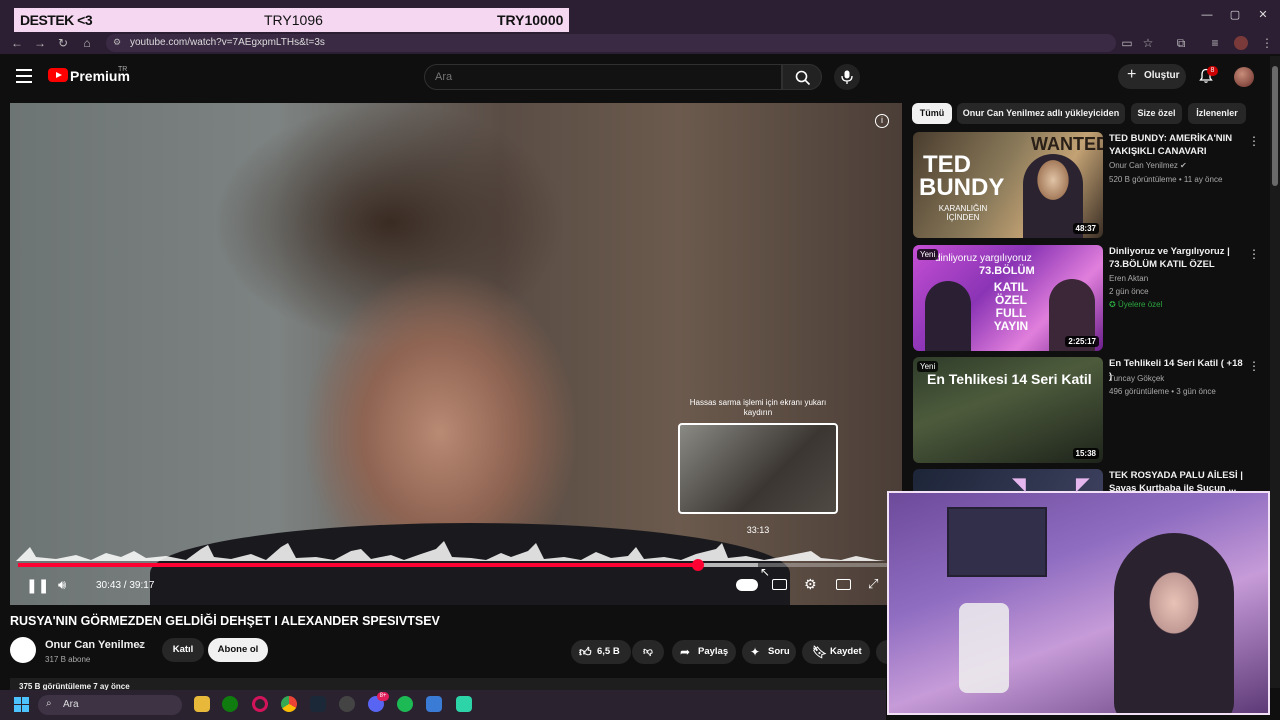  I want to click on page-scrollbar, so click(1275, 372).